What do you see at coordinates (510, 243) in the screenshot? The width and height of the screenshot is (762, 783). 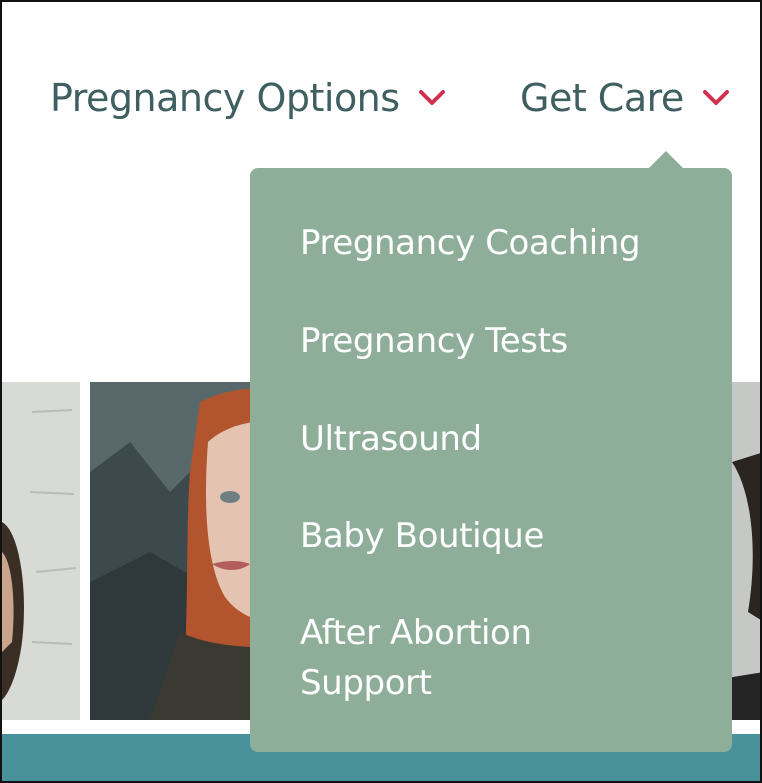 I see `menu-item-pregnancy-coaching: Pregnancy Coaching` at bounding box center [510, 243].